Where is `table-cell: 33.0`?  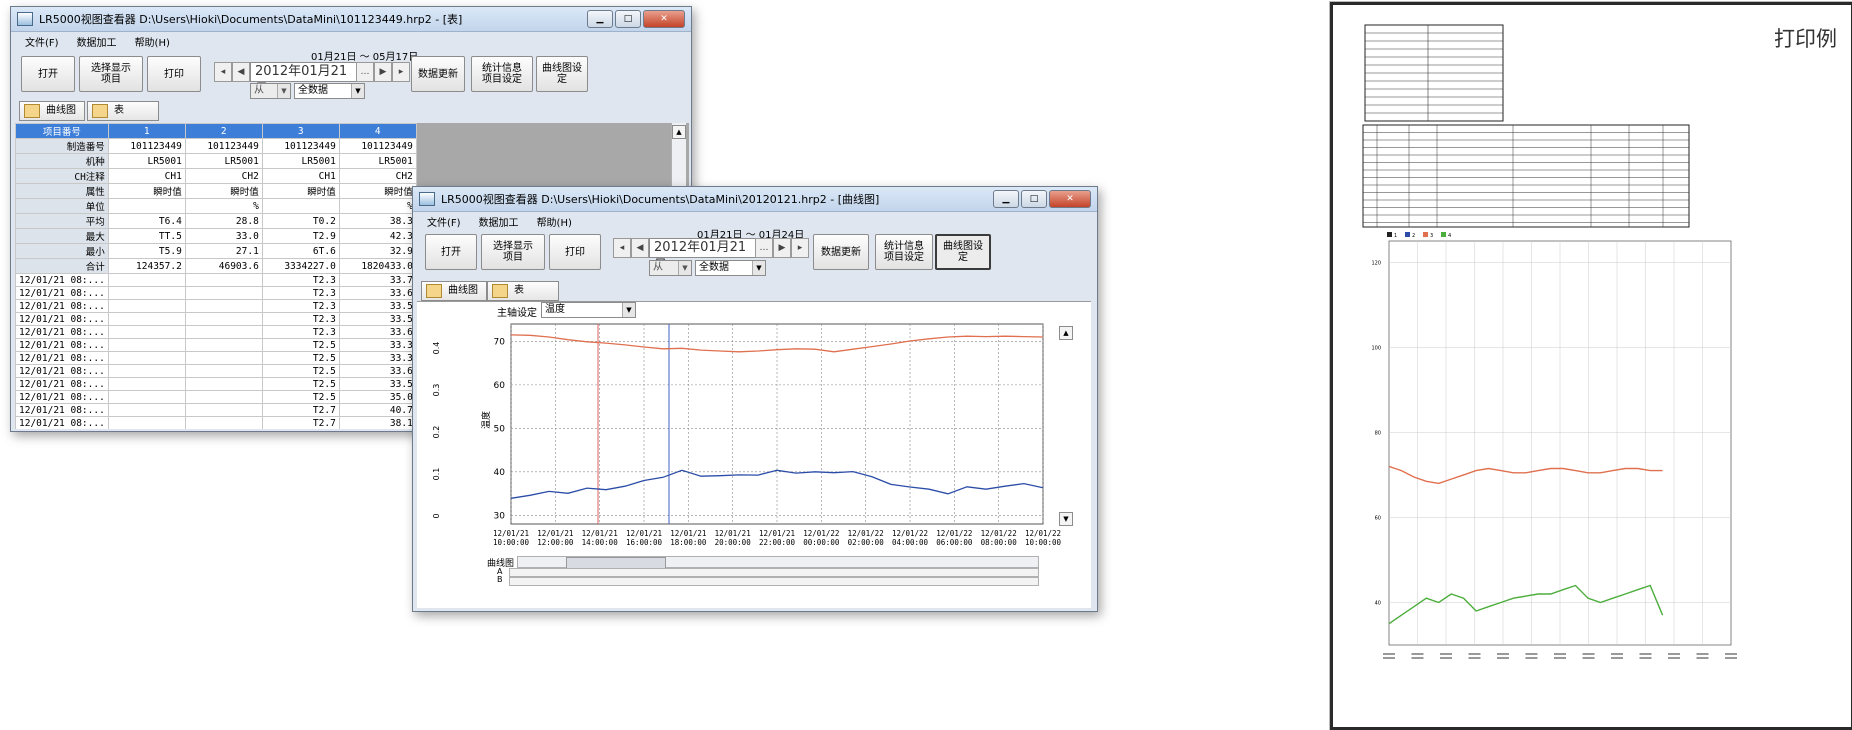 table-cell: 33.0 is located at coordinates (223, 236).